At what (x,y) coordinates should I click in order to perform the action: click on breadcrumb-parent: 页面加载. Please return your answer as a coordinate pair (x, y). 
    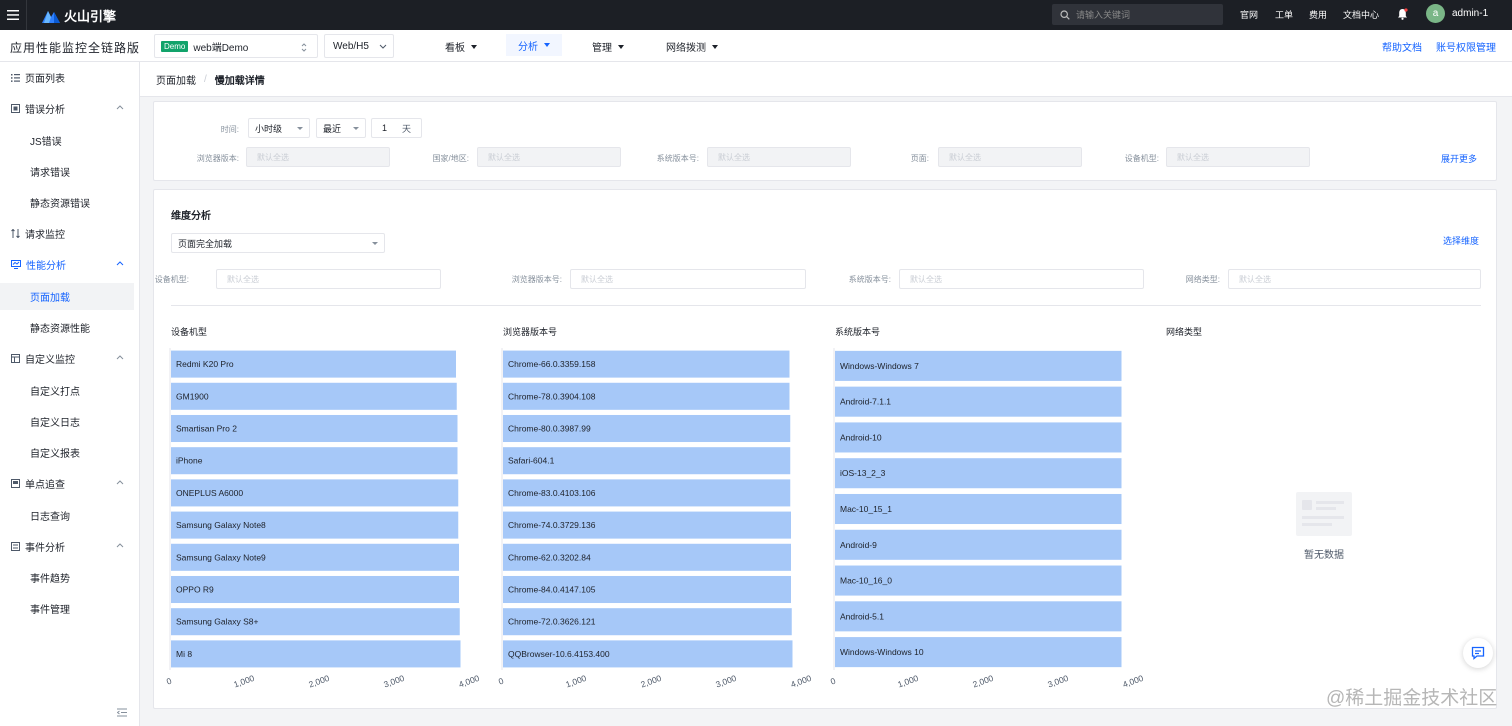
    Looking at the image, I should click on (176, 79).